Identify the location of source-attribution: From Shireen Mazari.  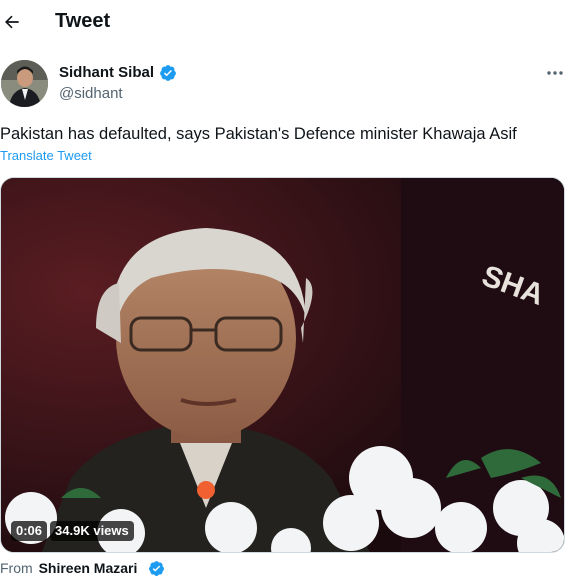
(68, 568).